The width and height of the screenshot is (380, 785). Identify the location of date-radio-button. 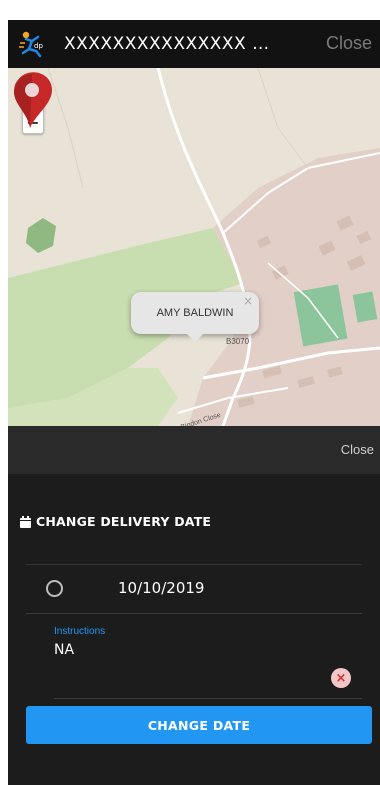
(54, 588).